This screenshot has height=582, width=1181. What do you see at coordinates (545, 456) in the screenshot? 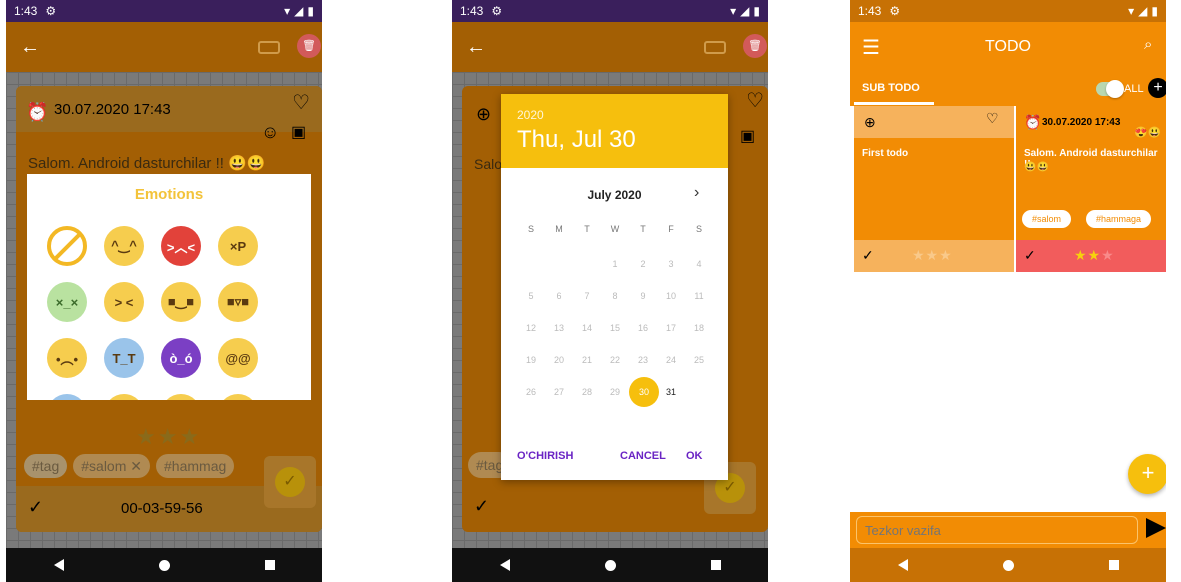
I see `clear-button: O'CHIRISH` at bounding box center [545, 456].